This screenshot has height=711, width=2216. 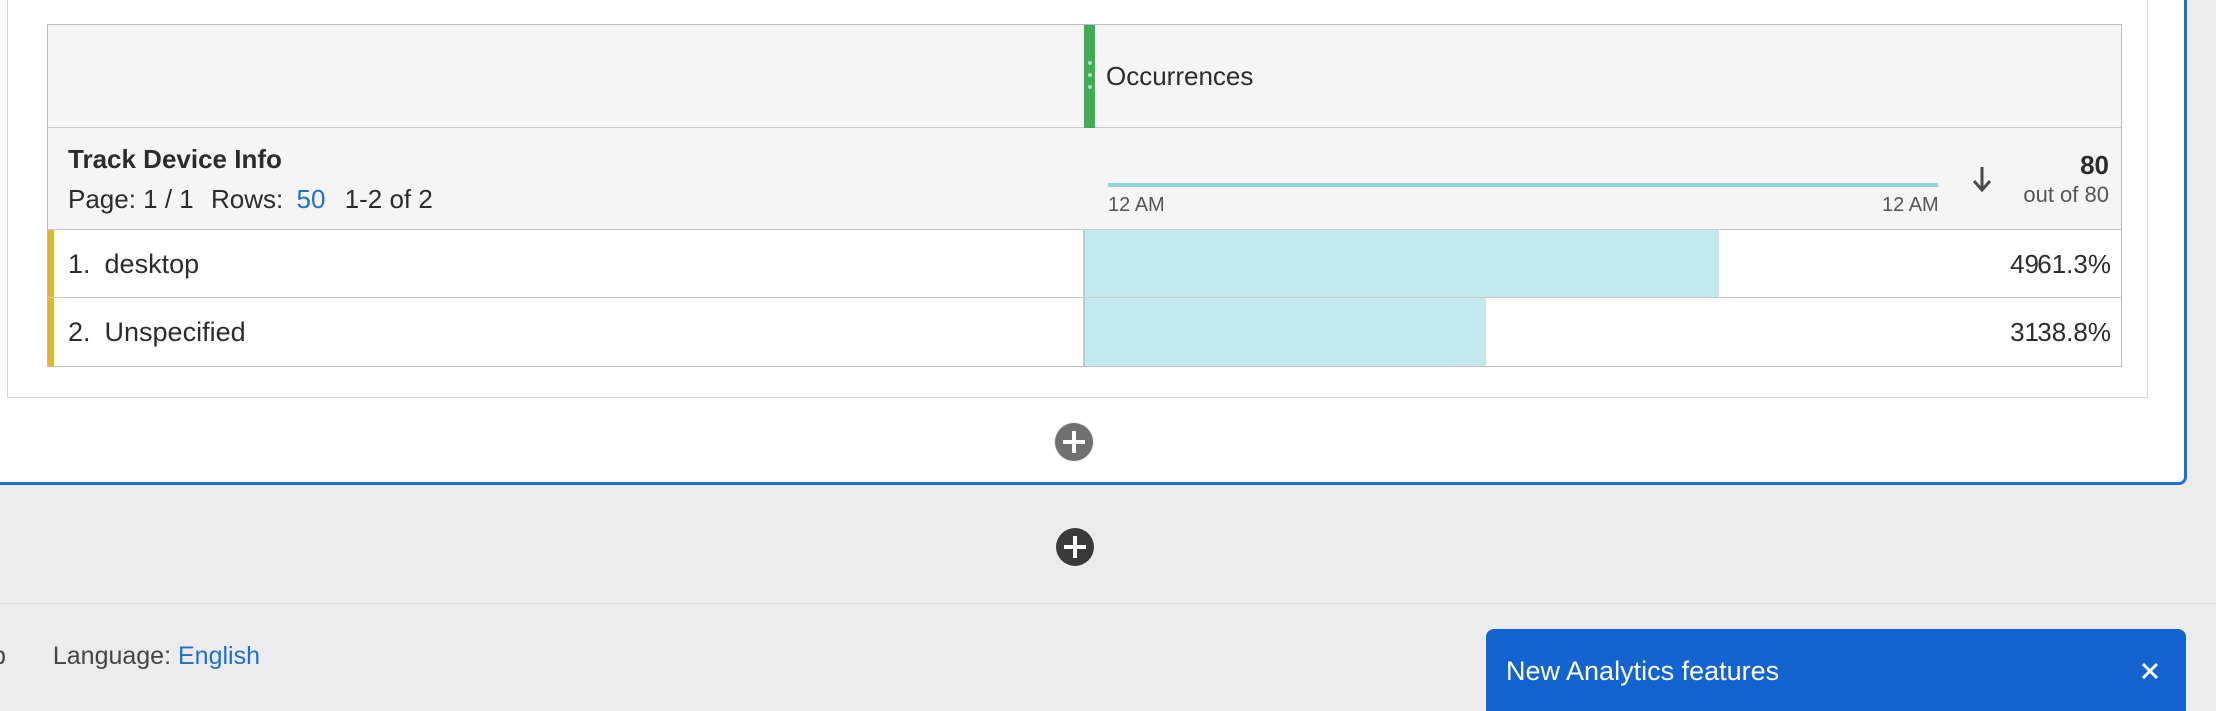 I want to click on table-header: Occurrences, so click(x=1084, y=76).